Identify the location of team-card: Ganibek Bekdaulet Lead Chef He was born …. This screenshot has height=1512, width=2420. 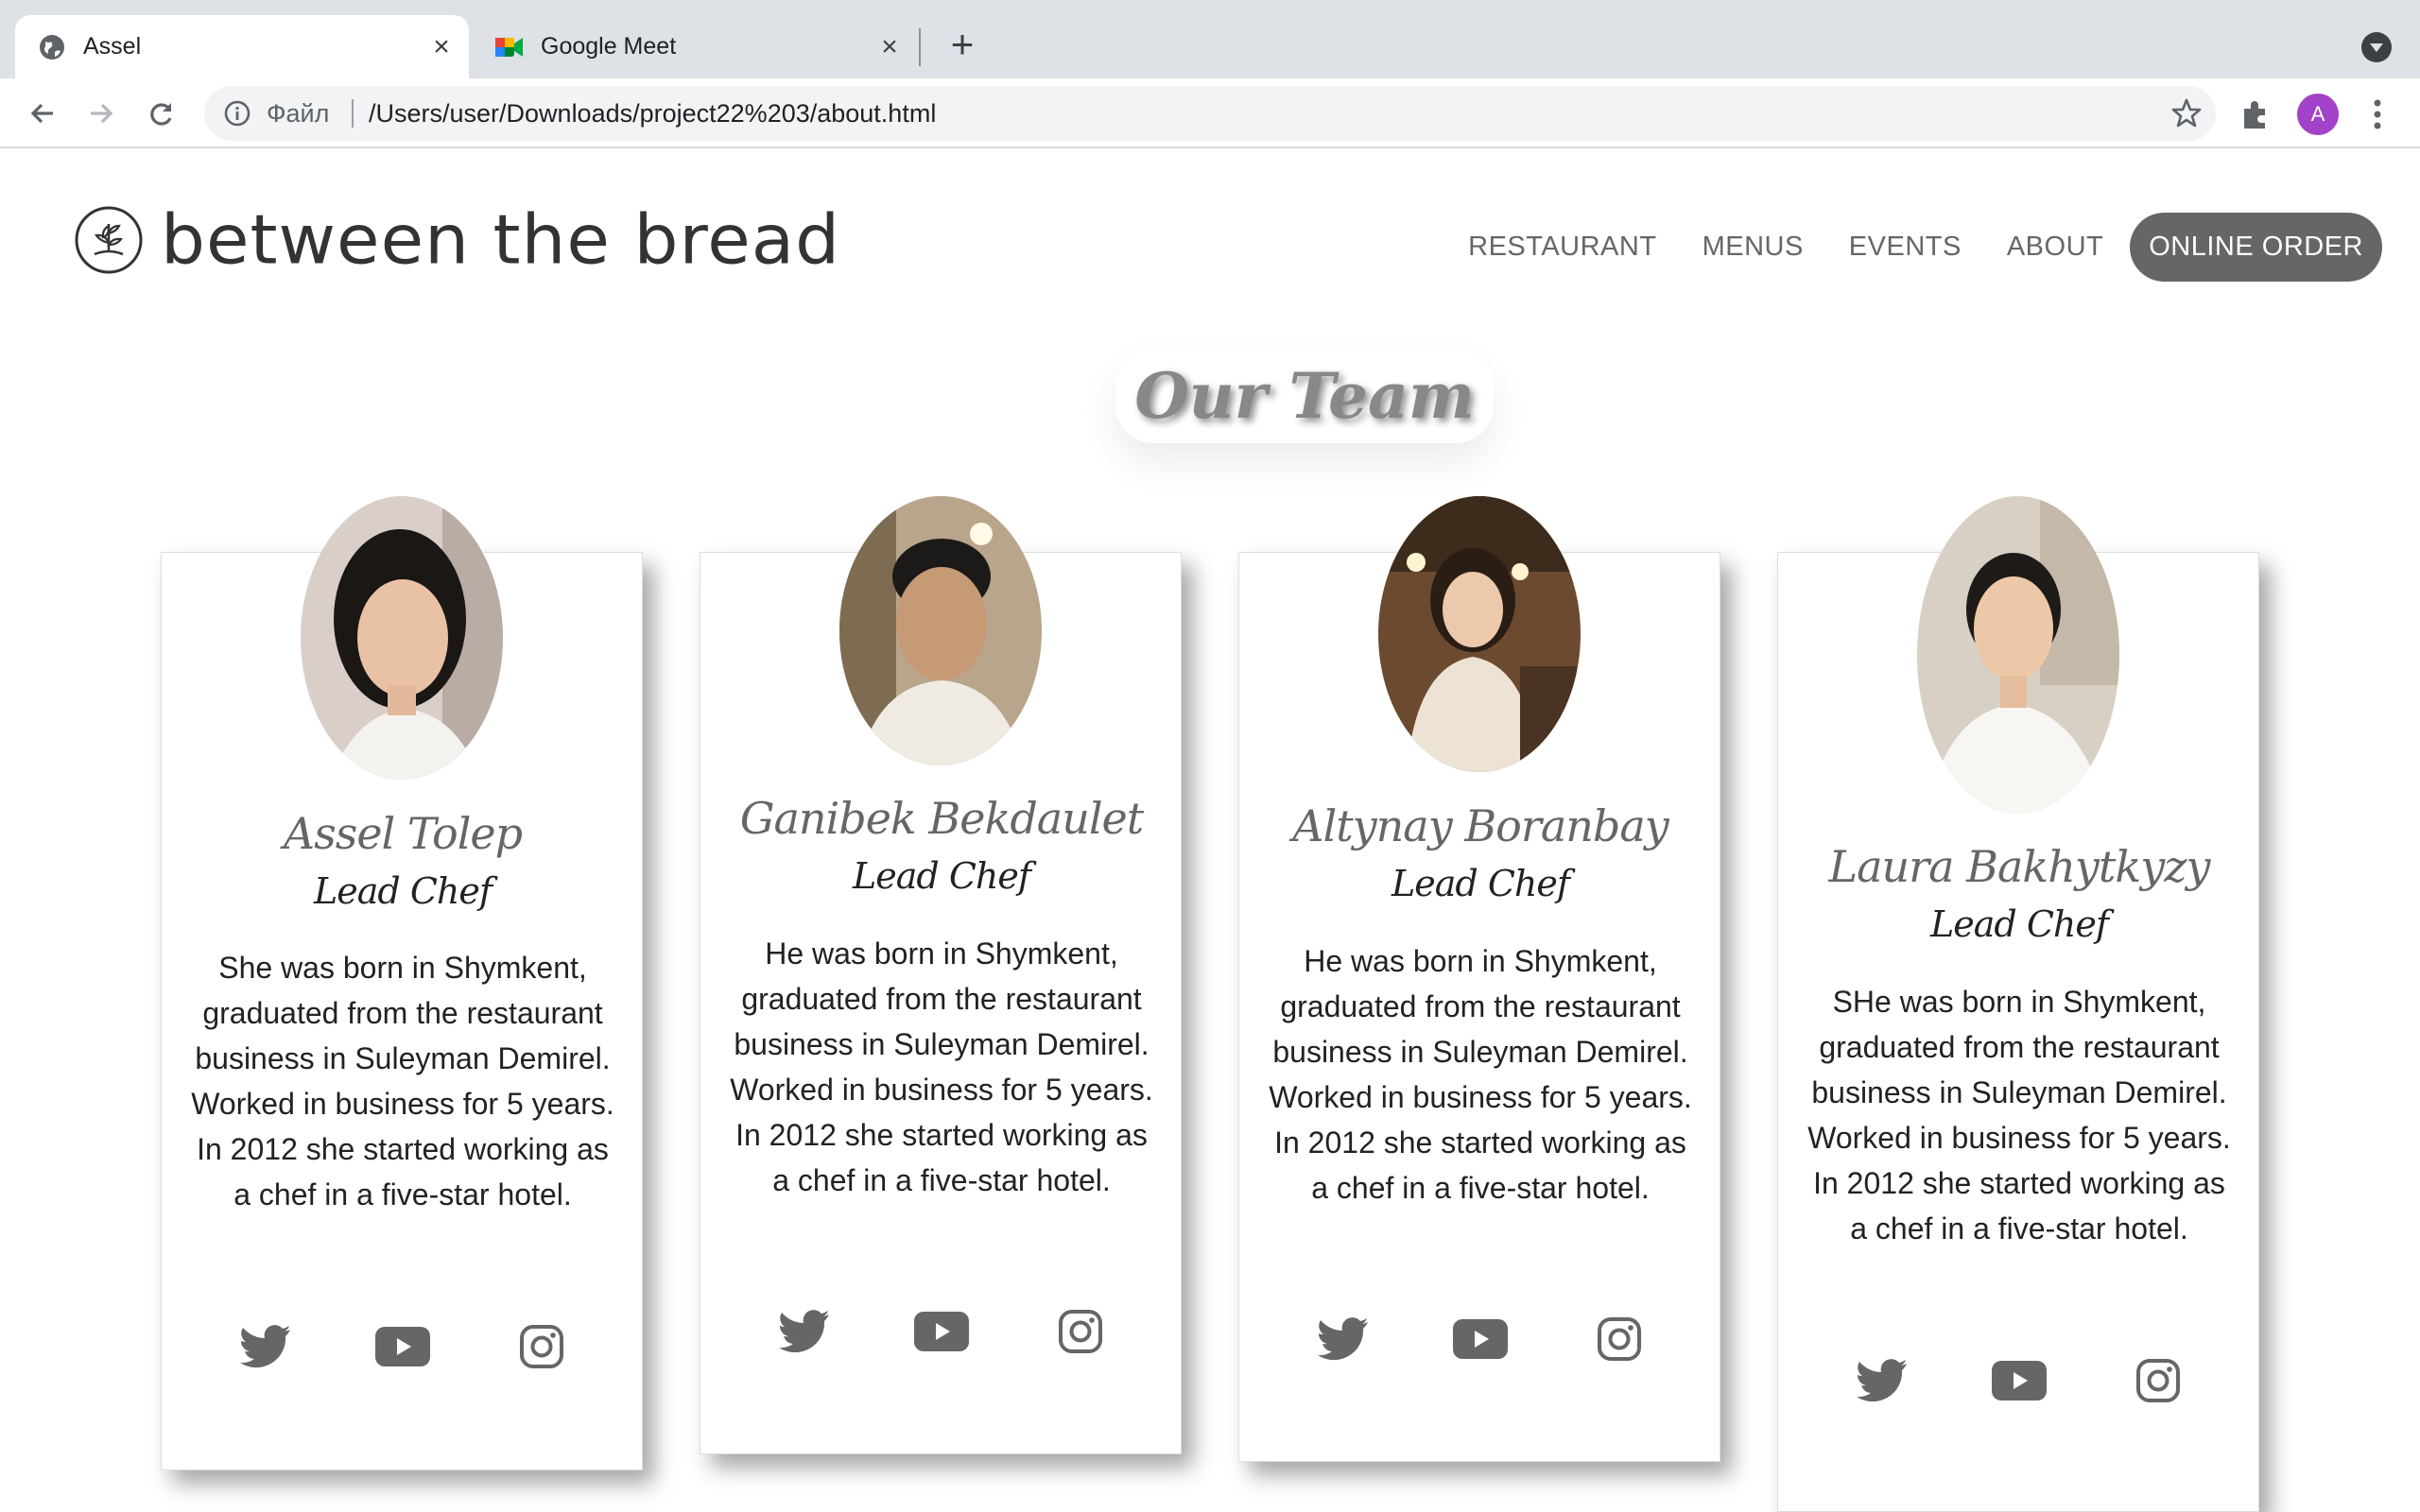
(941, 975).